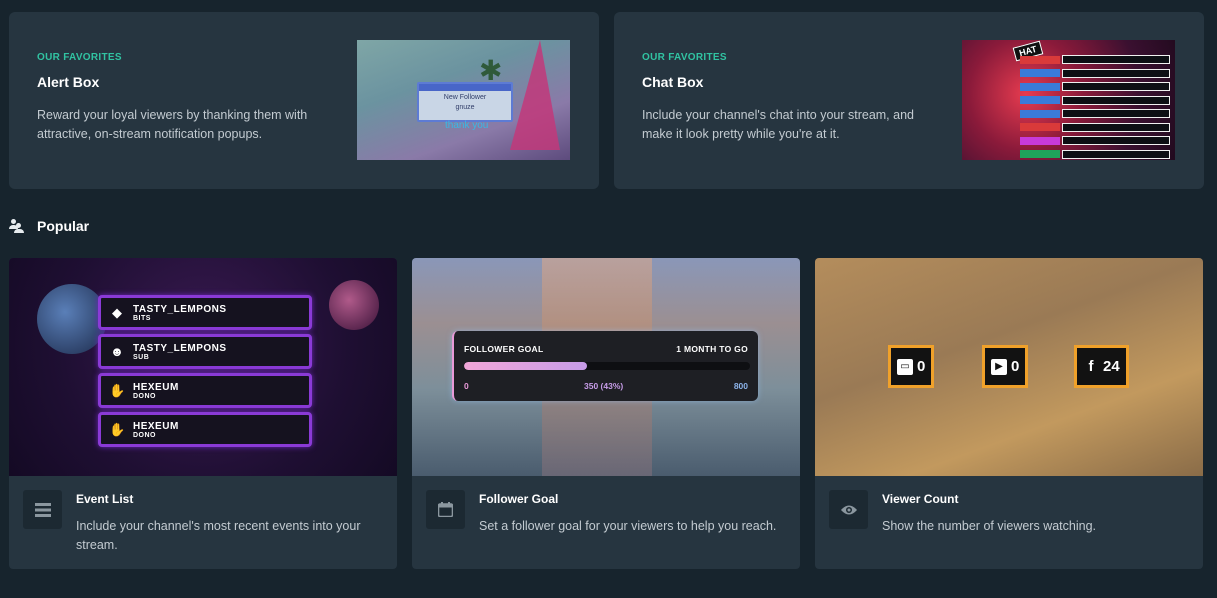 The width and height of the screenshot is (1217, 598). What do you see at coordinates (921, 366) in the screenshot?
I see `twitch-count: 0` at bounding box center [921, 366].